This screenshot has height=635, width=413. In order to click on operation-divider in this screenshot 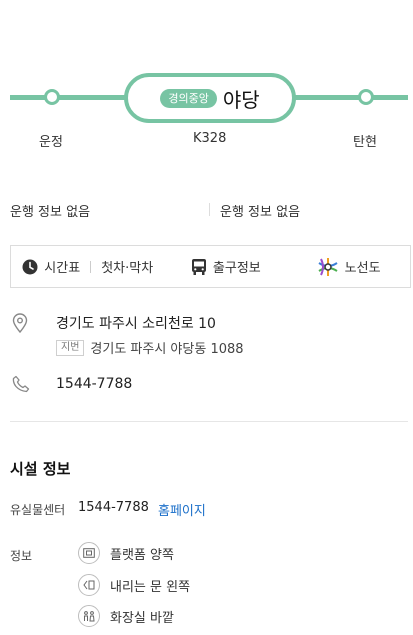, I will do `click(209, 209)`.